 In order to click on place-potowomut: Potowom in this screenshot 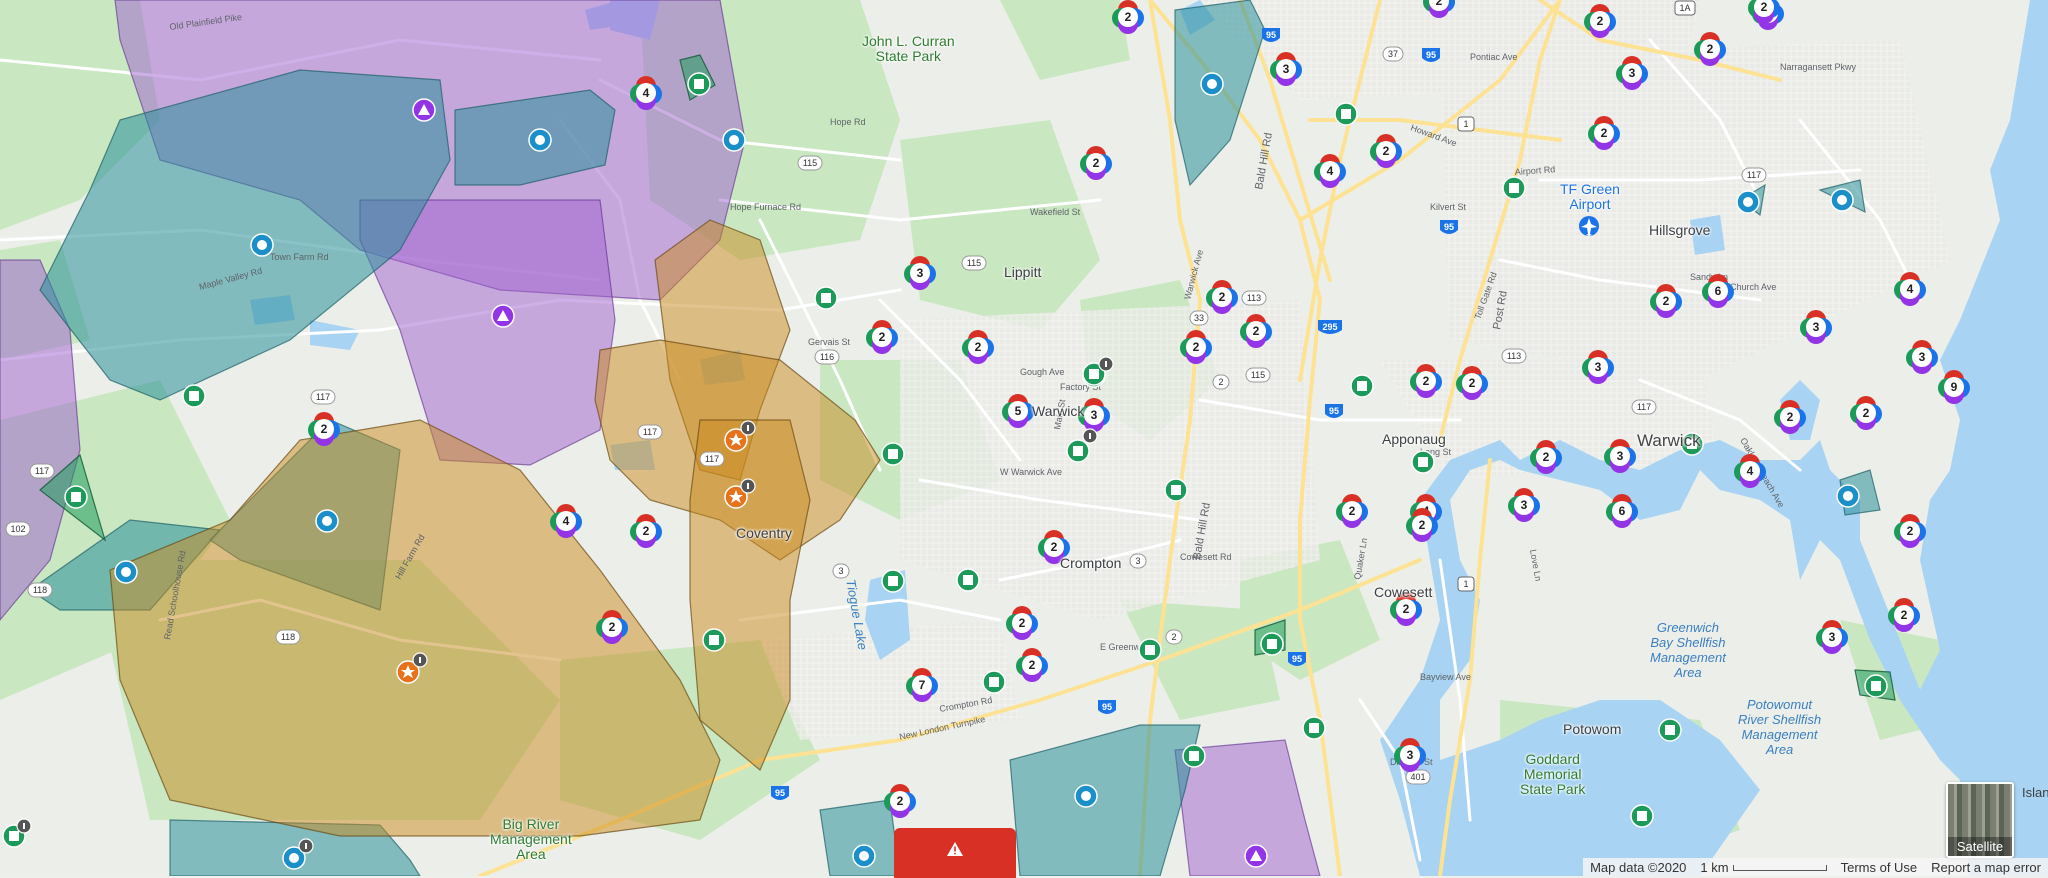, I will do `click(1592, 729)`.